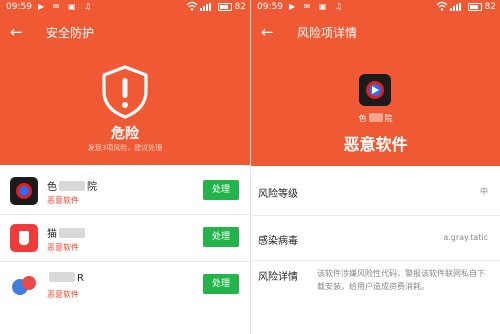 Image resolution: width=500 pixels, height=334 pixels. Describe the element at coordinates (375, 191) in the screenshot. I see `risk-level-row: 风险等级 中` at that location.